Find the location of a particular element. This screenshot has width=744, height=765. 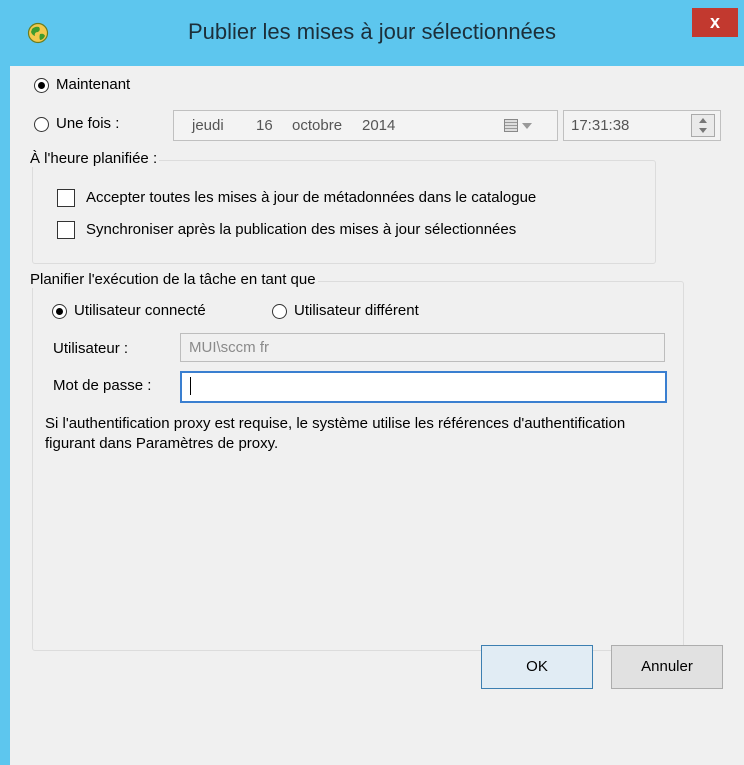

different-user-radio is located at coordinates (279, 311).